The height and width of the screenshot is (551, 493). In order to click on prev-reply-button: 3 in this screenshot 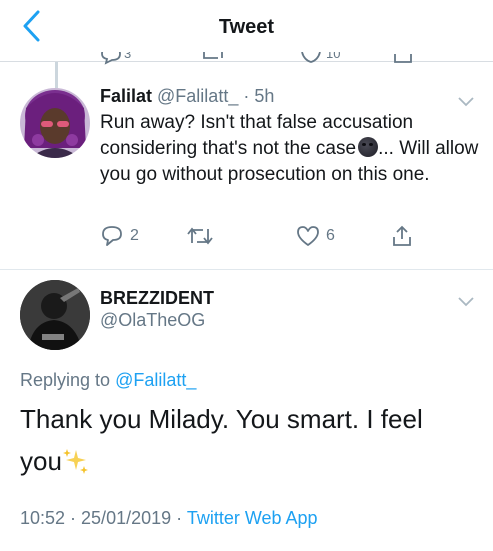, I will do `click(115, 61)`.